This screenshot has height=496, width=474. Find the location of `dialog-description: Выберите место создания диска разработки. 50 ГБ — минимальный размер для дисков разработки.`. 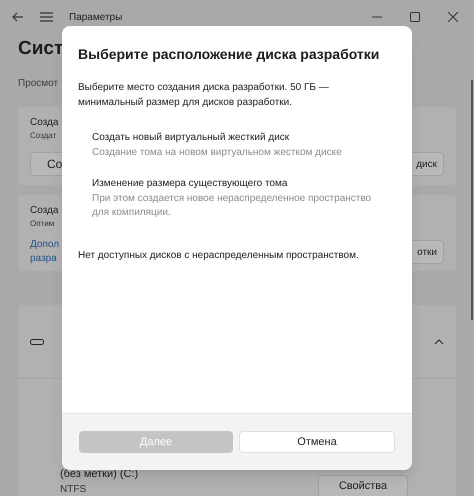

dialog-description: Выберите место создания диска разработки. 50 ГБ — минимальный размер для дисков разработки. is located at coordinates (204, 95).